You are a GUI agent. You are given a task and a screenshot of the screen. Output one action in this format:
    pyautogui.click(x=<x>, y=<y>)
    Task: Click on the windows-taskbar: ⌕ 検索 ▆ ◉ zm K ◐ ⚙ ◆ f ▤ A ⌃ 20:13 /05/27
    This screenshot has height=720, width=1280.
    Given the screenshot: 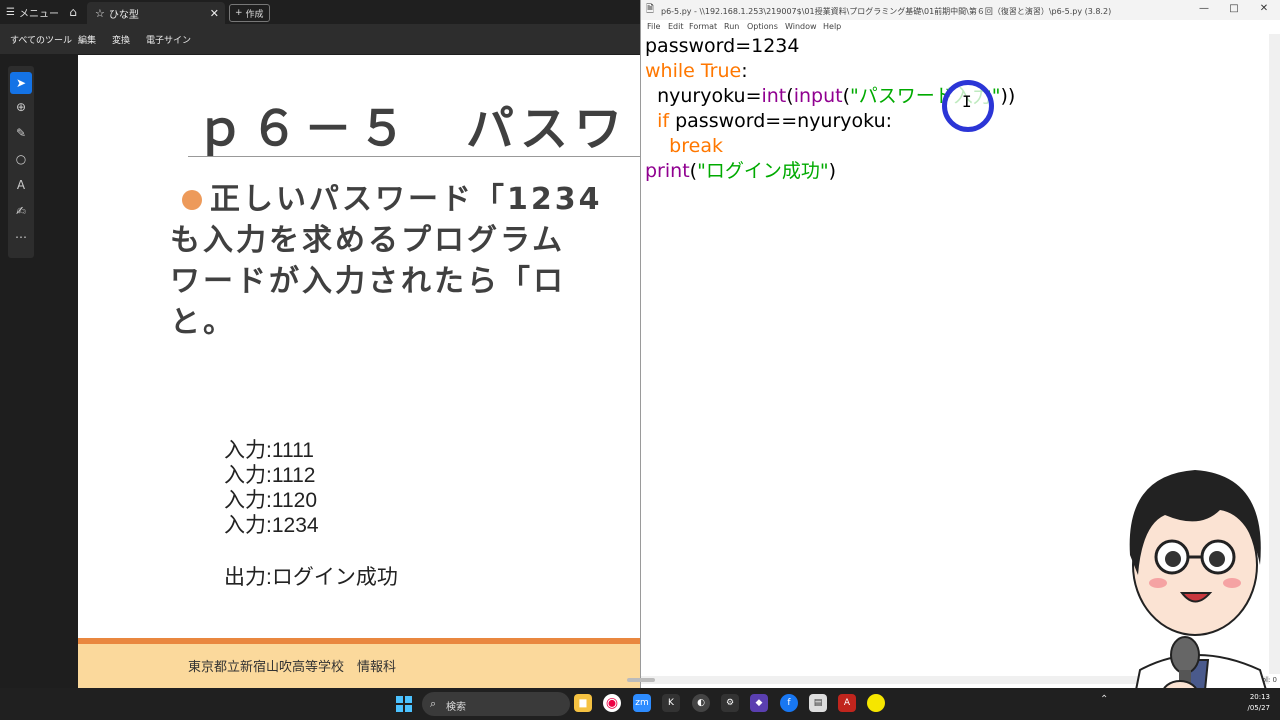 What is the action you would take?
    pyautogui.click(x=640, y=704)
    